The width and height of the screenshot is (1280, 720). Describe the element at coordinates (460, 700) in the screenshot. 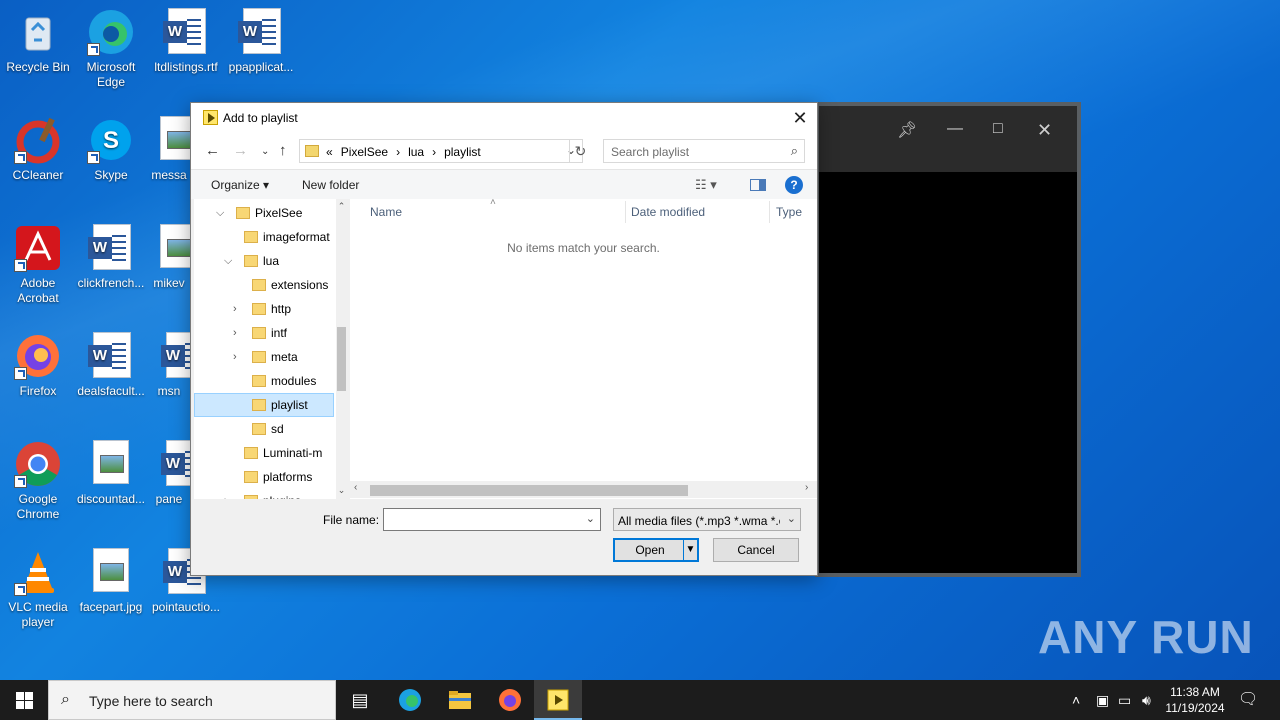

I see `file-explorer-icon` at that location.